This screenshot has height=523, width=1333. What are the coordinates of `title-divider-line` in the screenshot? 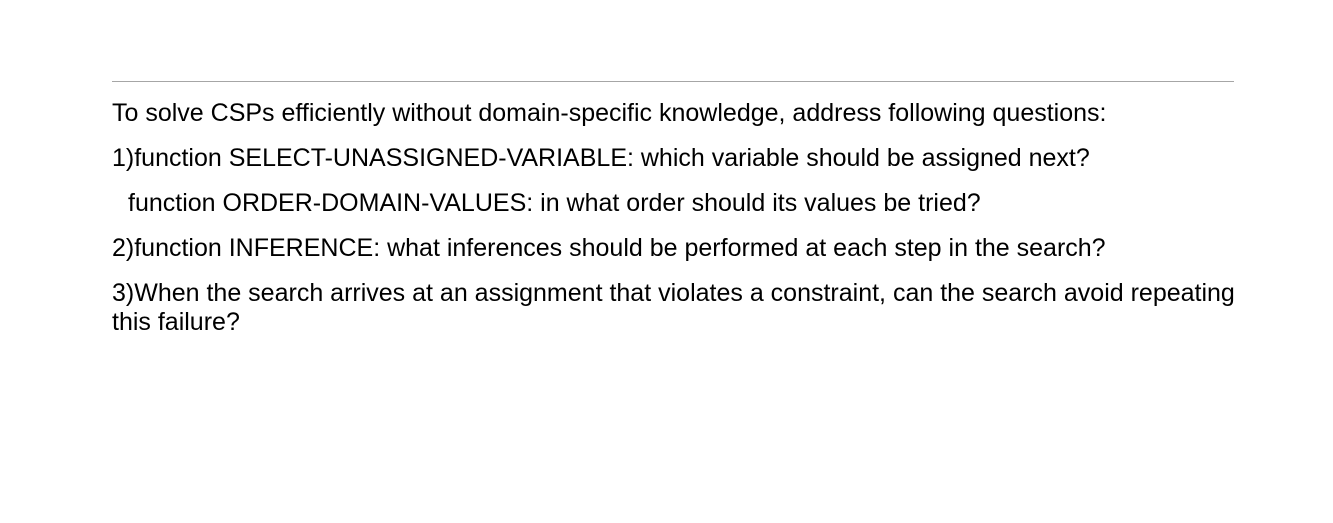 It's located at (673, 81).